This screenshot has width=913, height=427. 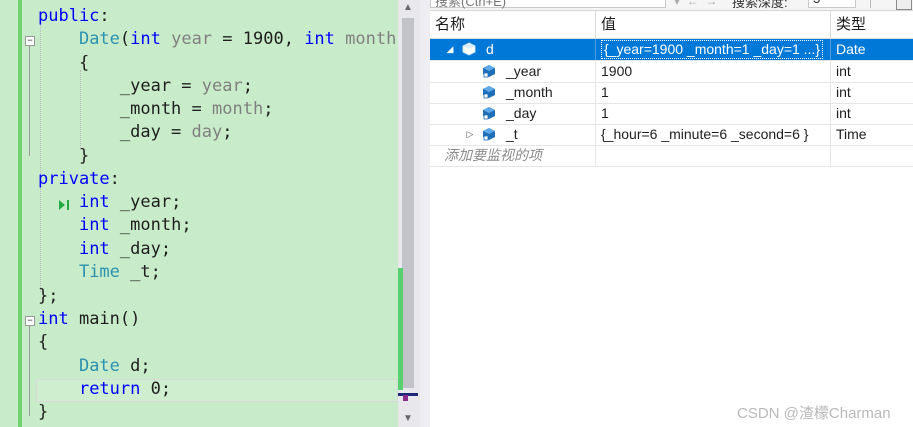 I want to click on code-line: };, so click(x=199, y=296).